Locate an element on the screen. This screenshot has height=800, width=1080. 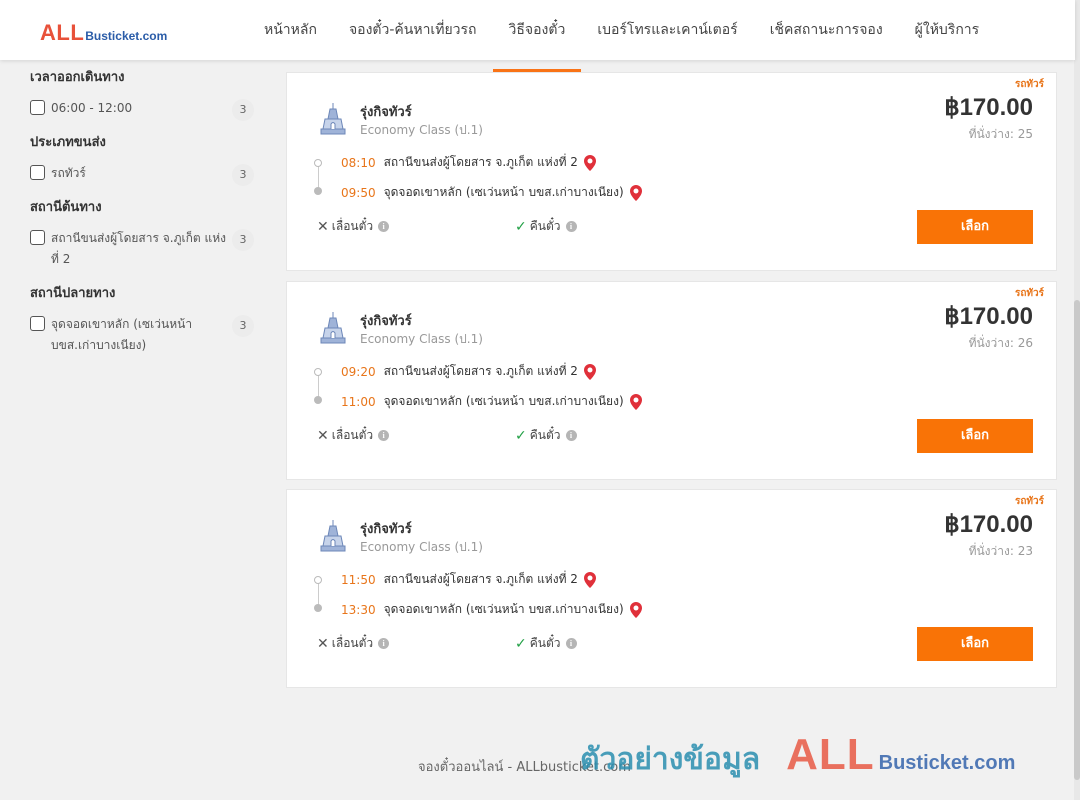
filter-option: 06:00 - 12:00 3 is located at coordinates (143, 109).